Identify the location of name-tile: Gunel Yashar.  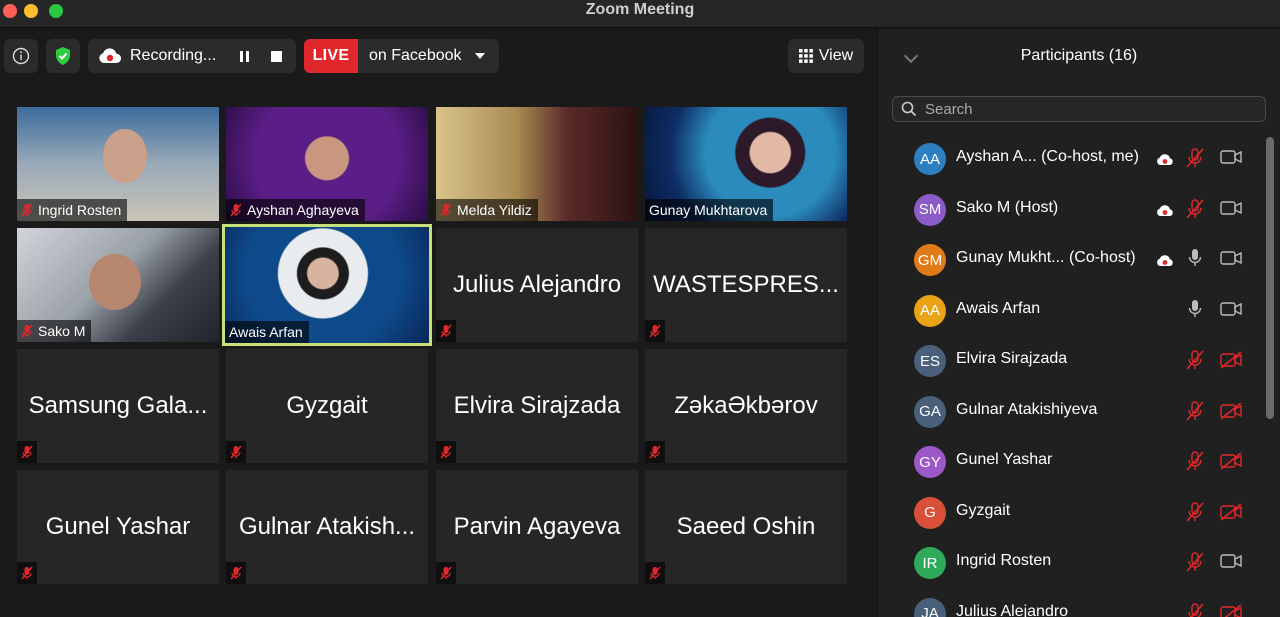
(118, 527).